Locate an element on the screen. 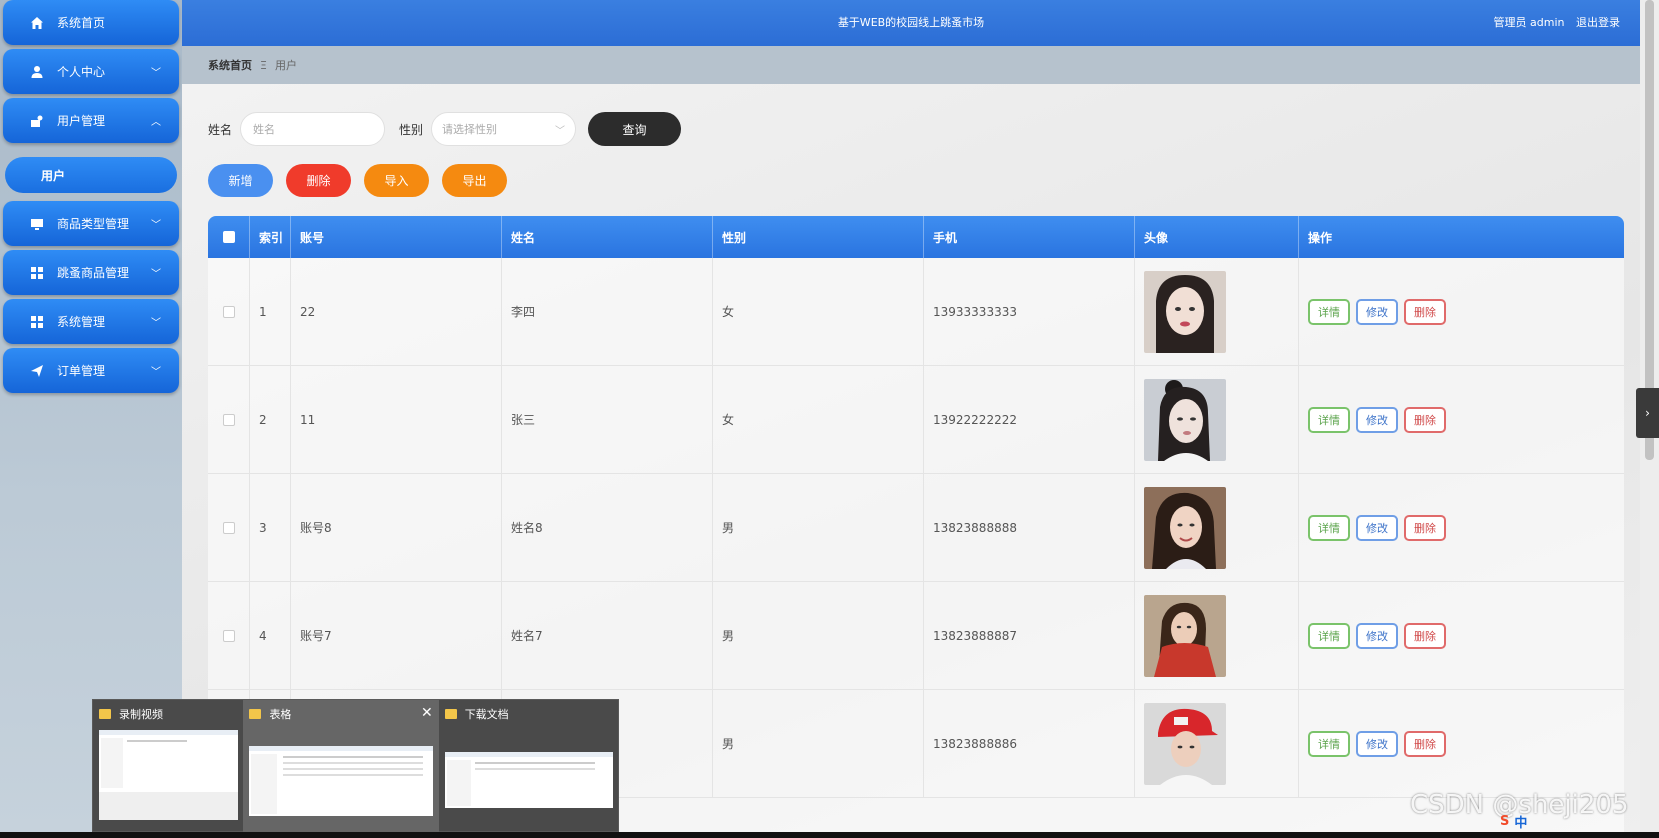 The width and height of the screenshot is (1659, 838). sidebar-item-label: 用户管理 is located at coordinates (81, 121).